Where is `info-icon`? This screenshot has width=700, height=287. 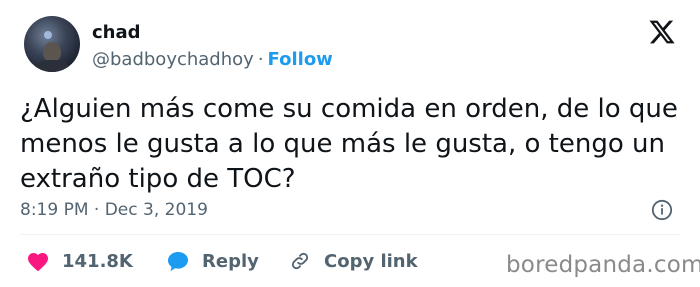 info-icon is located at coordinates (662, 210).